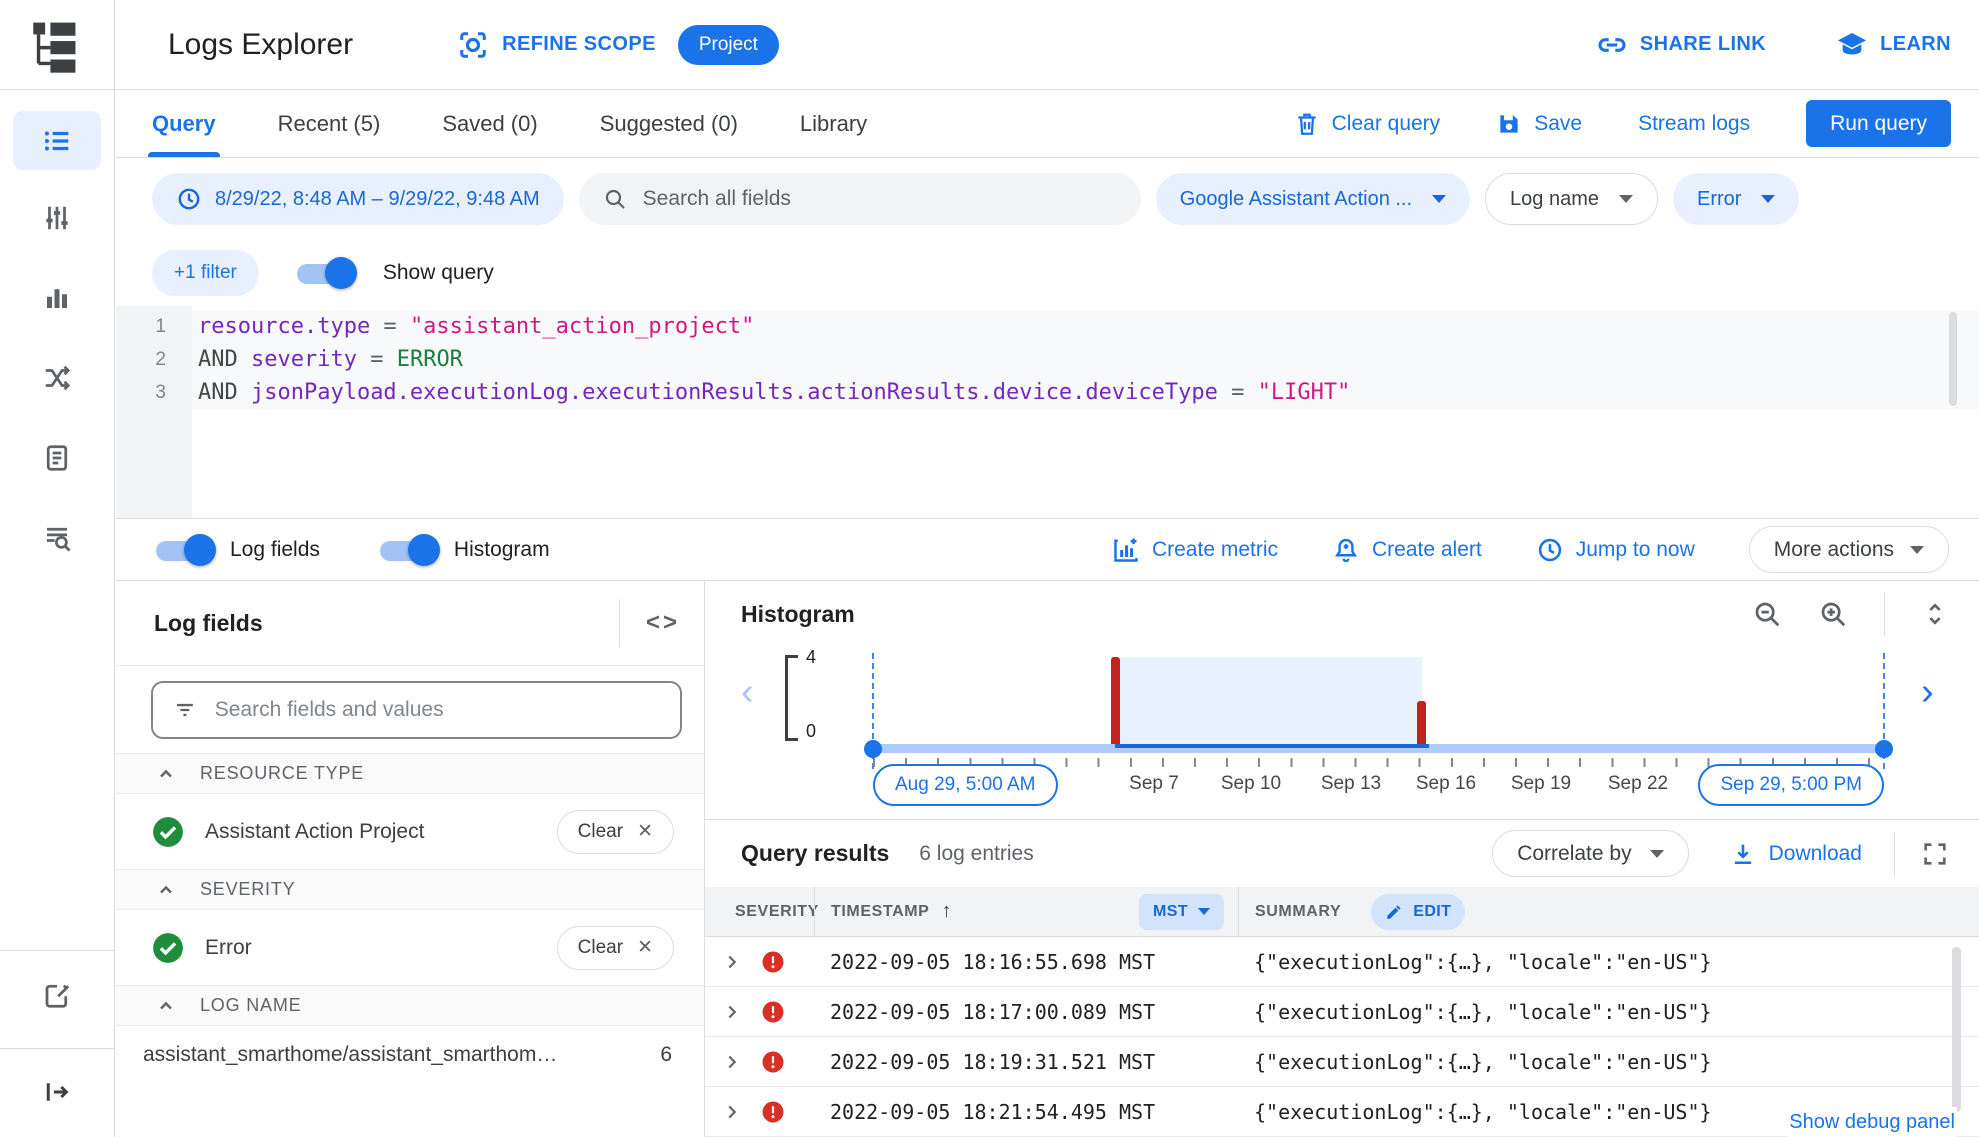 This screenshot has width=1979, height=1137. I want to click on zoom-out-icon, so click(1767, 614).